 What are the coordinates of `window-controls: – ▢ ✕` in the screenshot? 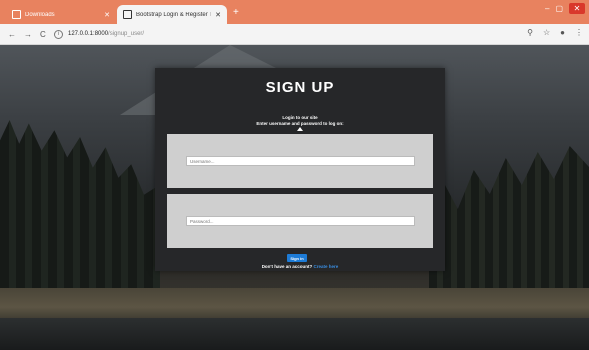 It's located at (565, 8).